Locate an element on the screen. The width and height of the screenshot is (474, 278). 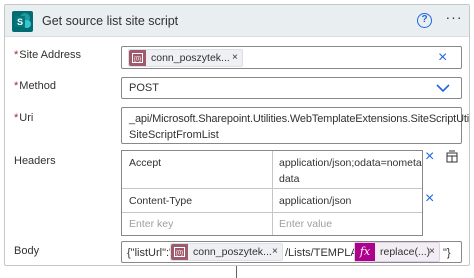
expression-token: fx replace(...) × is located at coordinates (397, 252).